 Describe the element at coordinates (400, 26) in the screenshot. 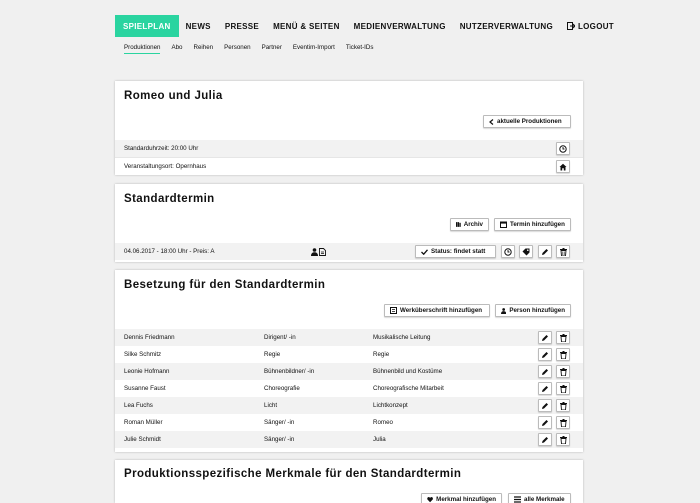

I see `nav-medienverwaltung: MEDIENVERWALTUNG` at that location.